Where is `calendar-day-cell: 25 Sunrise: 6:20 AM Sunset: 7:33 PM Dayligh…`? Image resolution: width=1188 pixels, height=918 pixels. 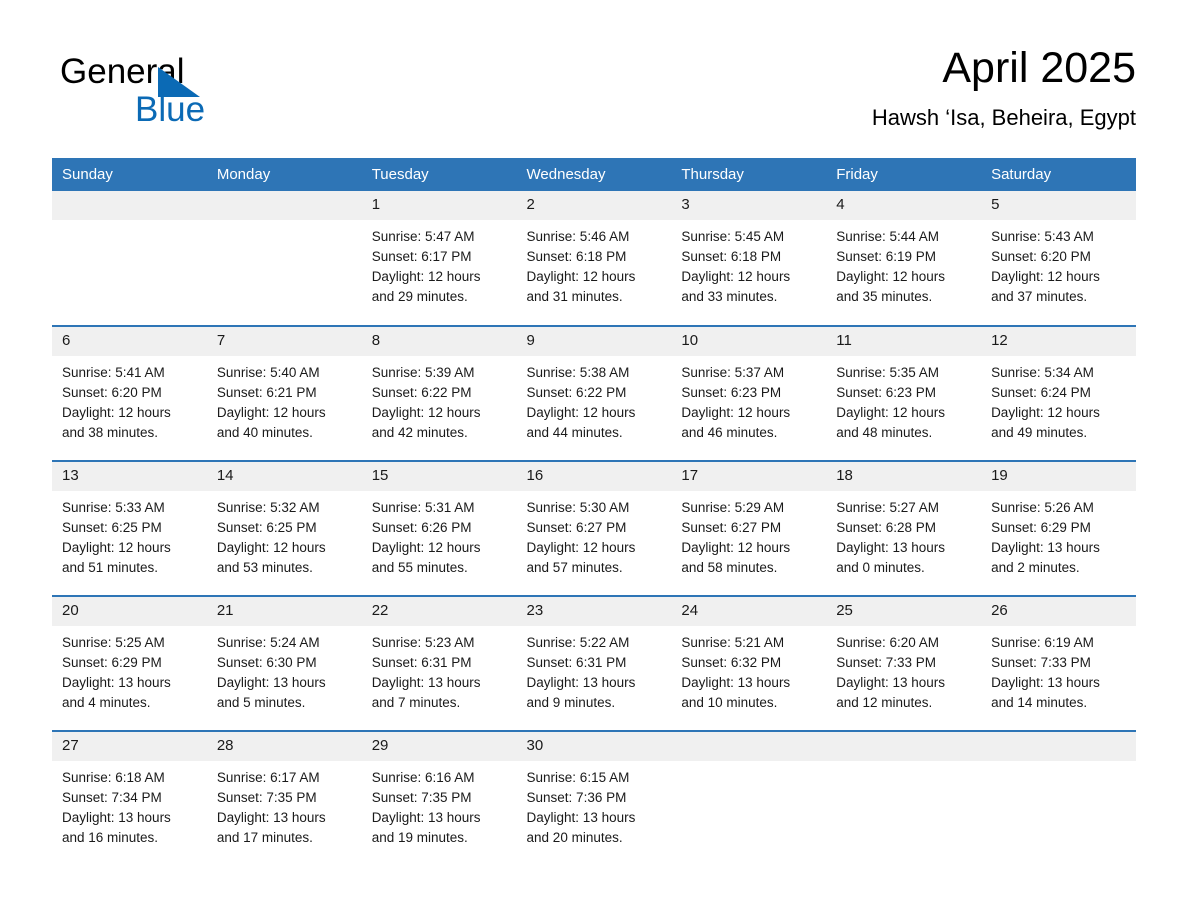
calendar-day-cell: 25 Sunrise: 6:20 AM Sunset: 7:33 PM Dayligh… is located at coordinates (904, 663).